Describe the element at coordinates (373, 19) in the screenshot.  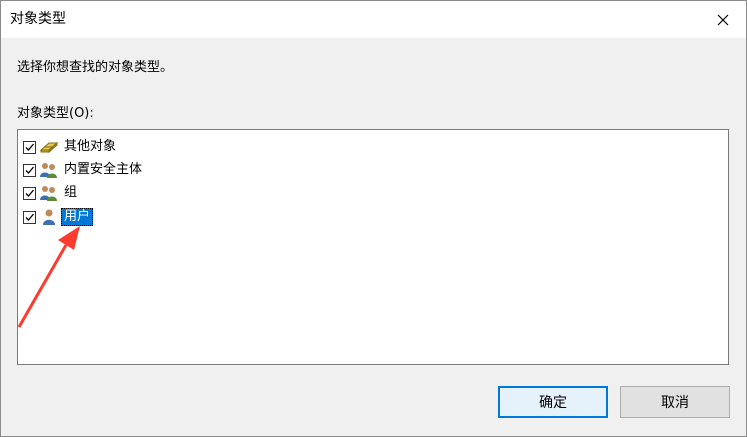
I see `title-bar: 对象类型` at that location.